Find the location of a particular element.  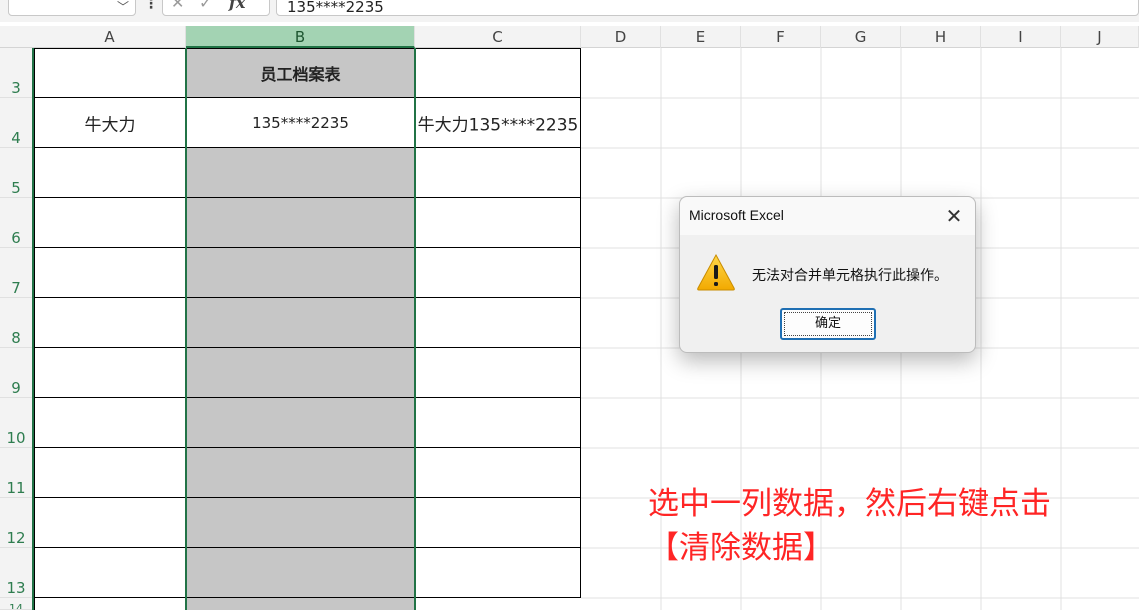

column-header-b: B is located at coordinates (300, 37).